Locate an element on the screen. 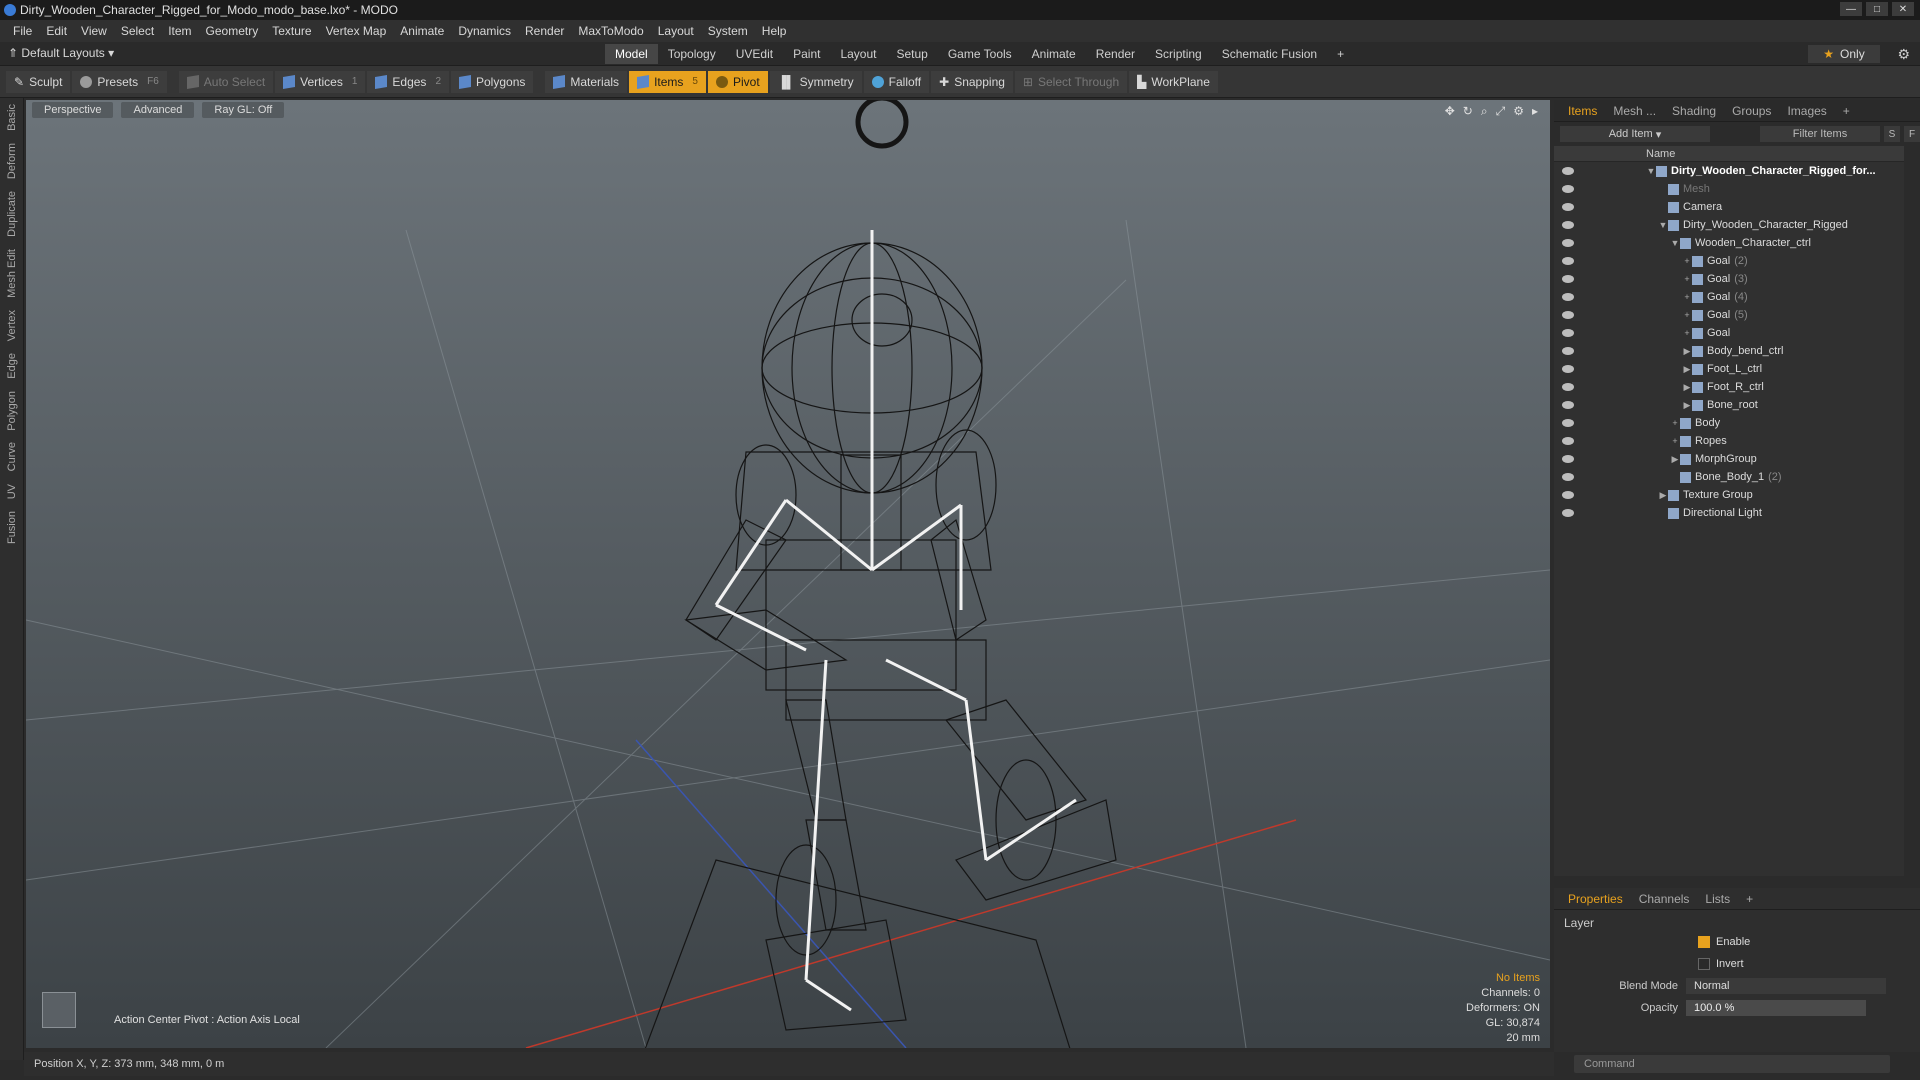 The width and height of the screenshot is (1920, 1080). tree-row: ▶ MorphGroup is located at coordinates (1729, 459).